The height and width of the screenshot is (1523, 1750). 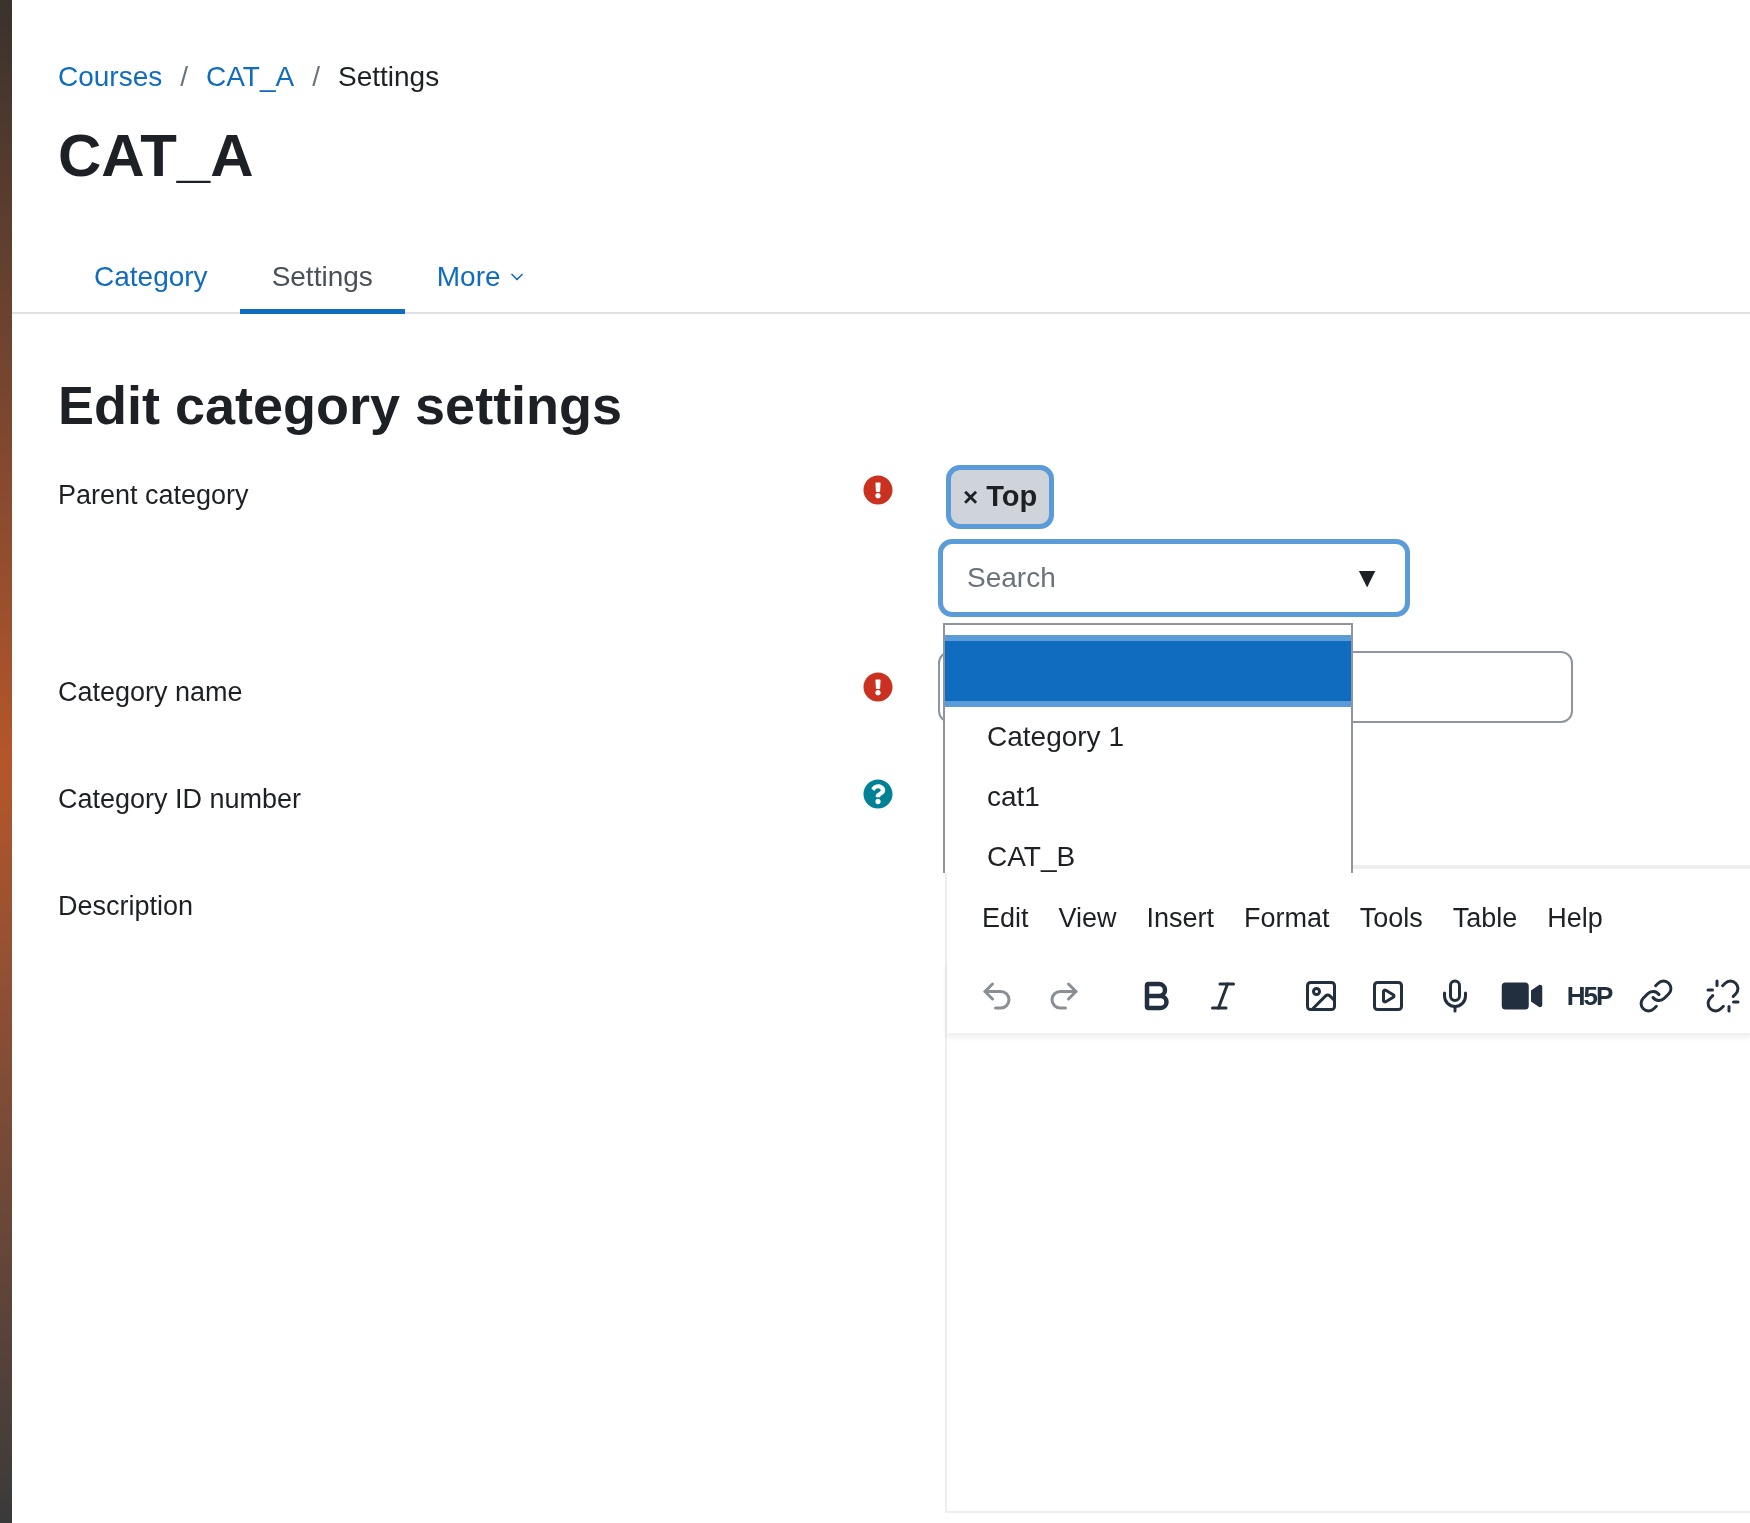 I want to click on category-name-input, so click(x=1255, y=687).